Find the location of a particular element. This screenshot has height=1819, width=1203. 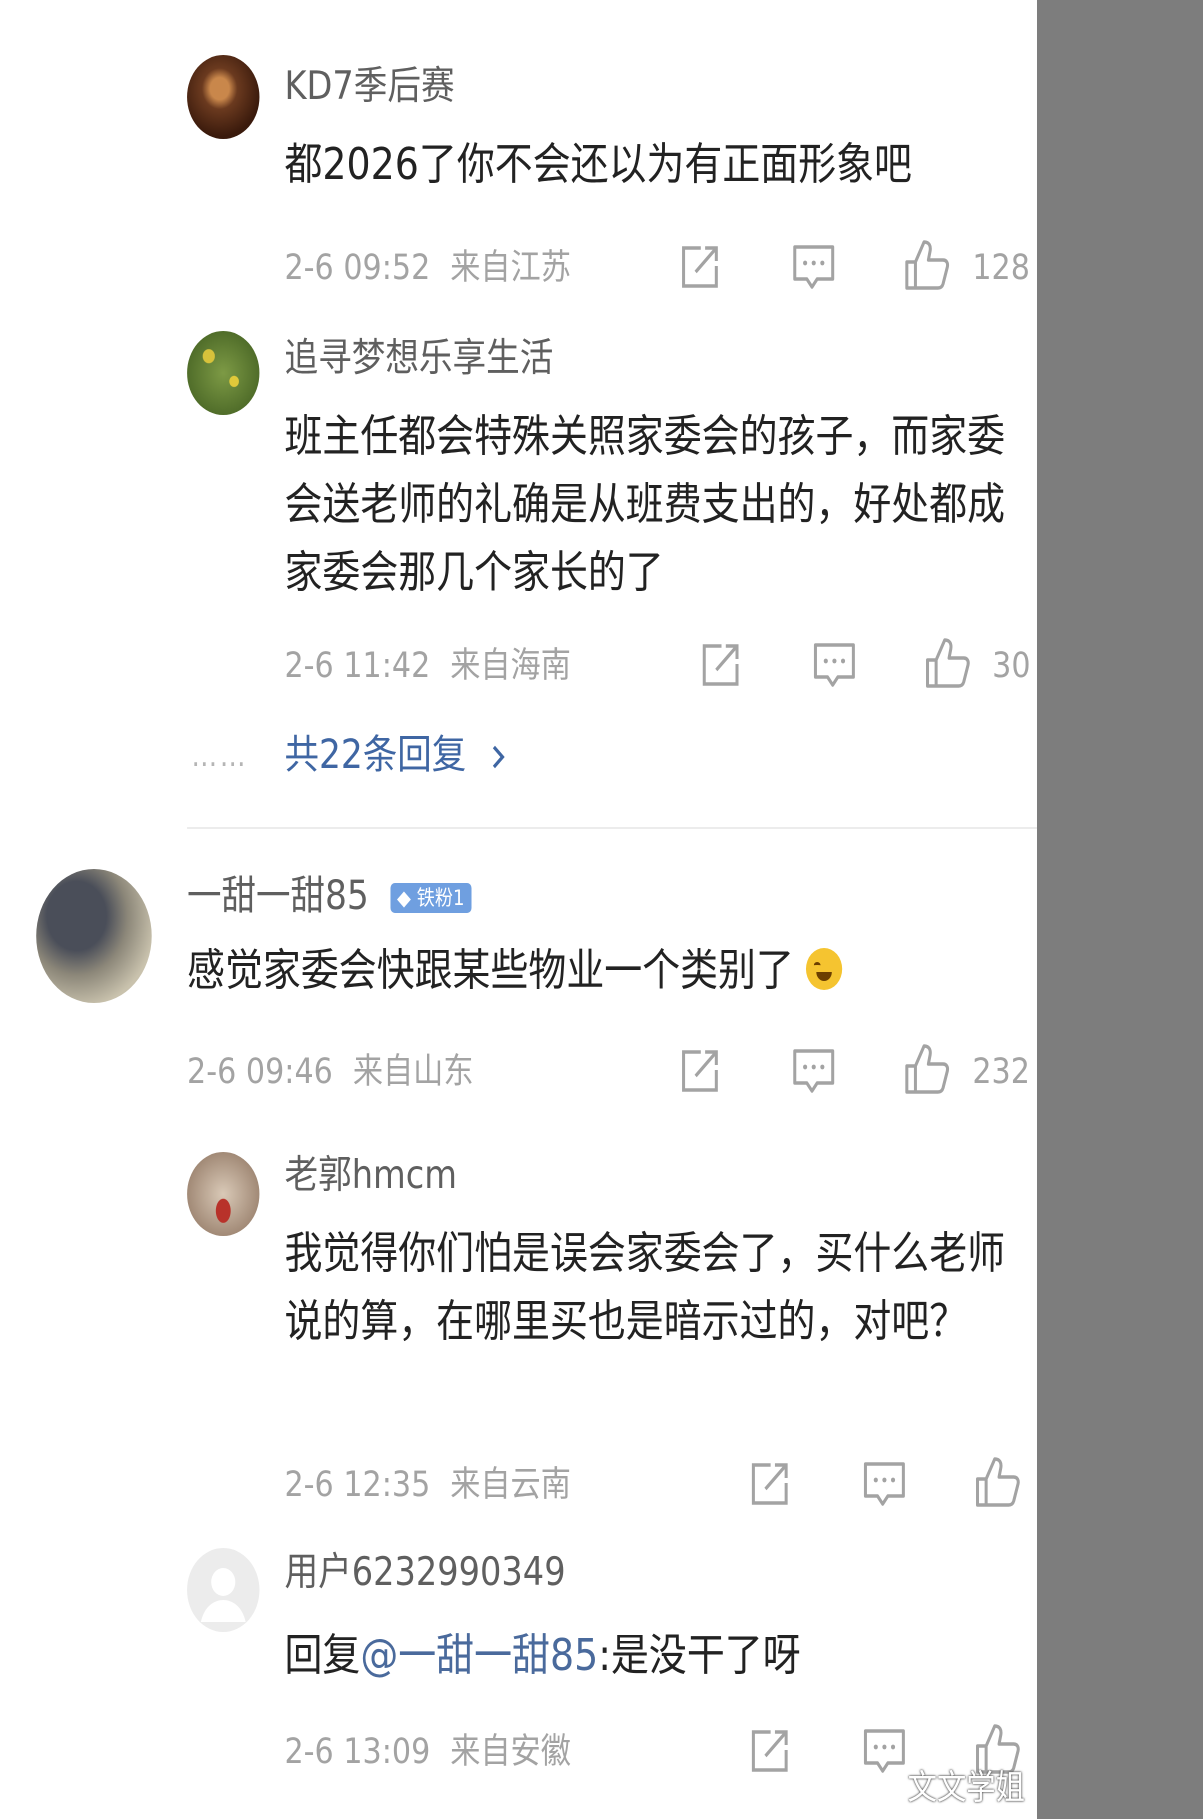

default-avatar-icon is located at coordinates (223, 1590).